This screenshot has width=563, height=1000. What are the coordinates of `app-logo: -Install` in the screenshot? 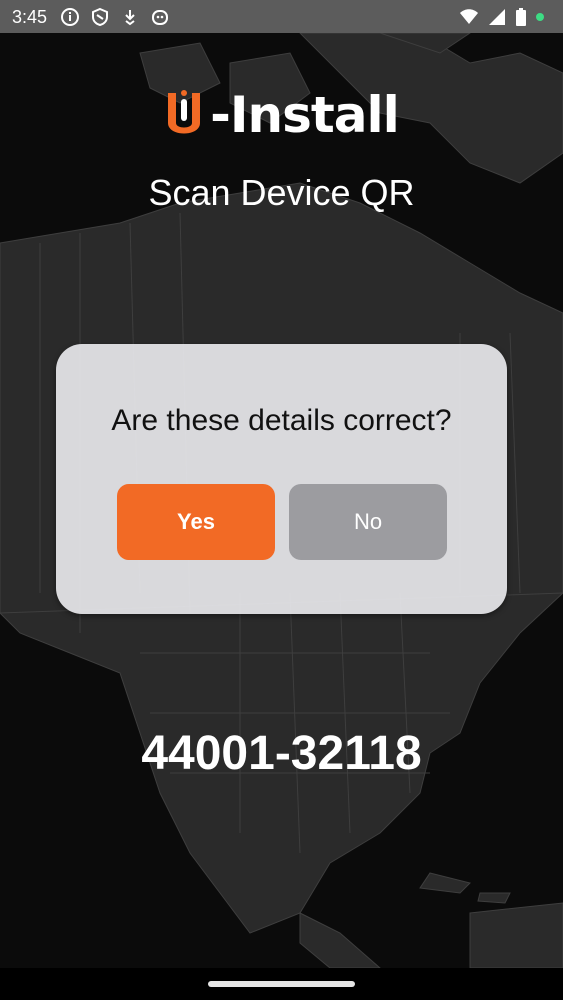 It's located at (281, 115).